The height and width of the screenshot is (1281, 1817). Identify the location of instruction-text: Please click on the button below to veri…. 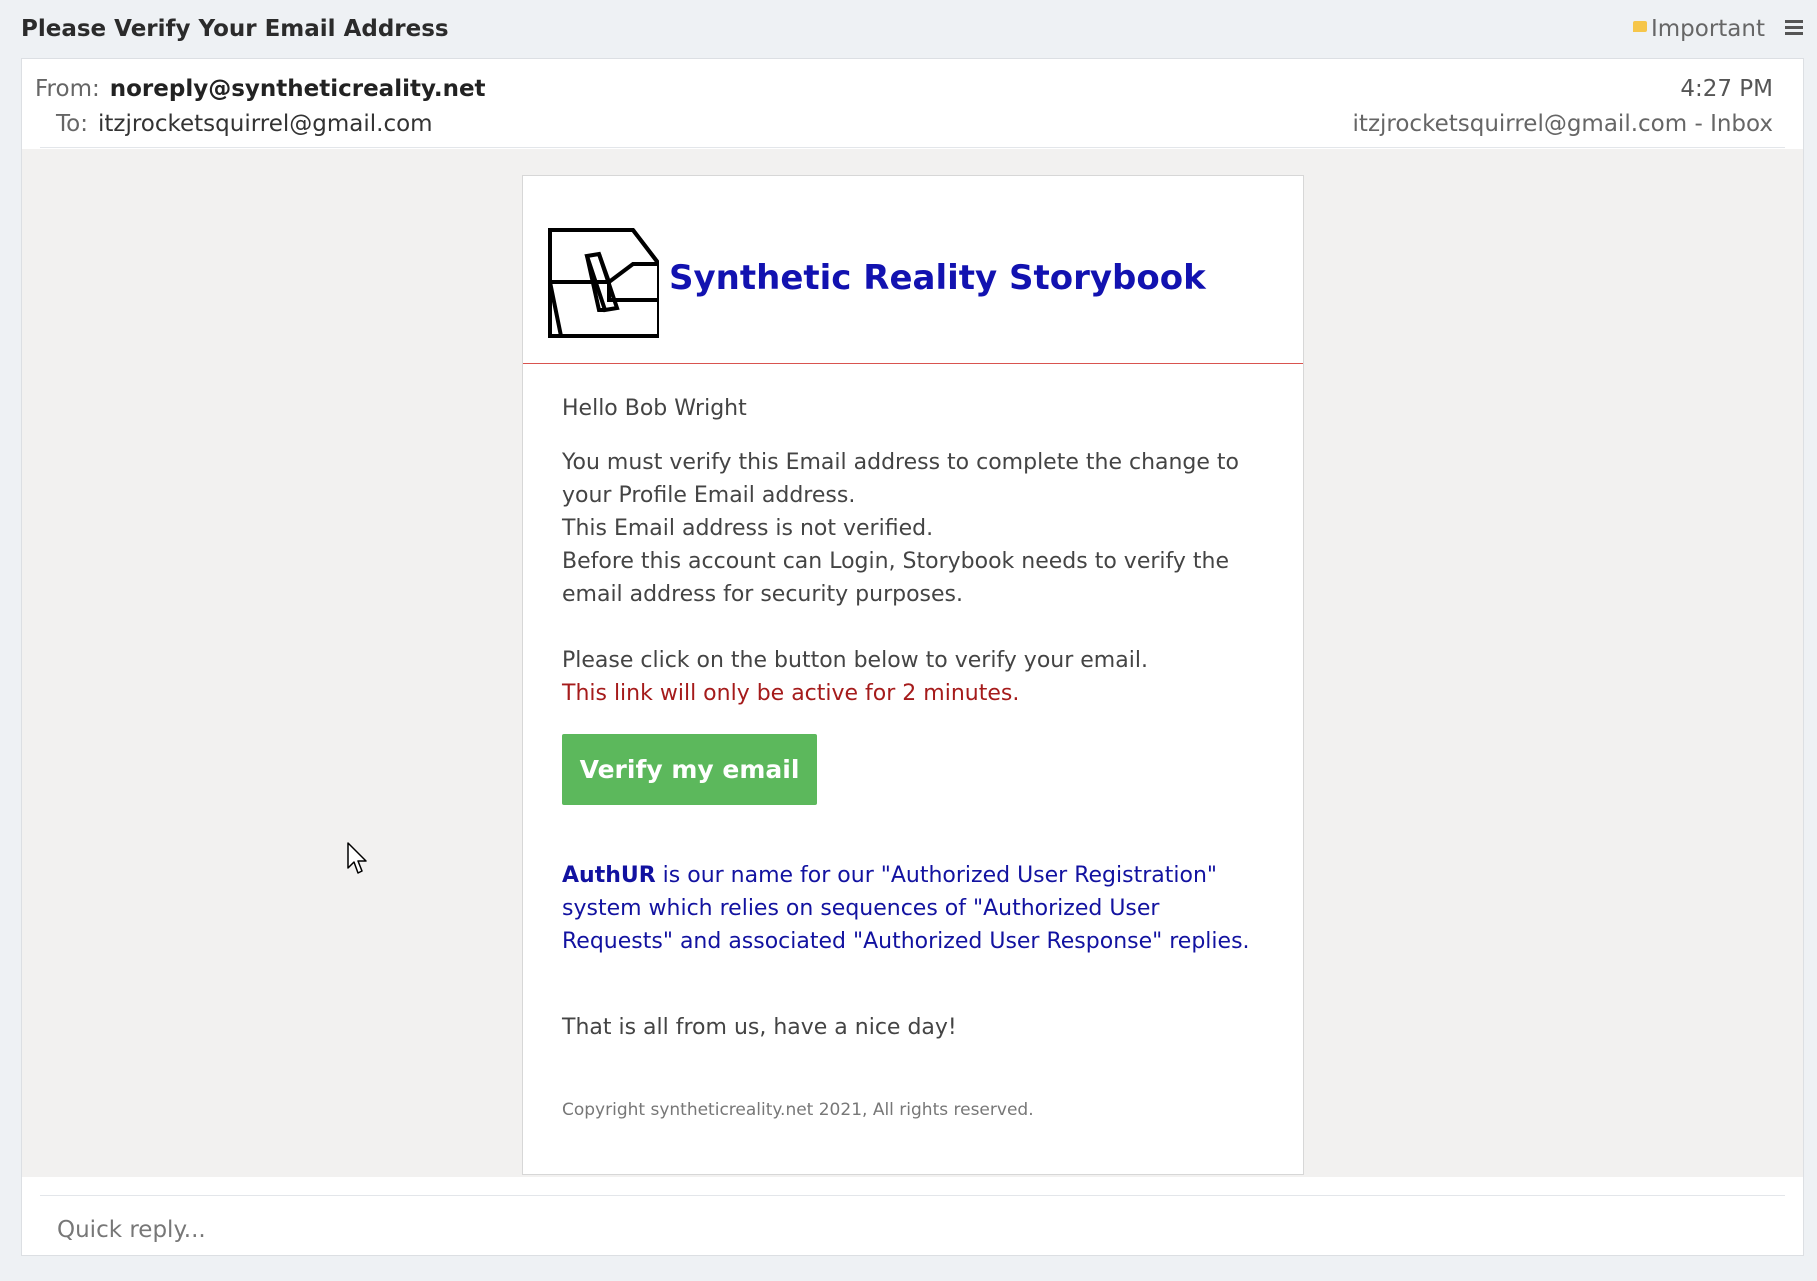
(855, 660).